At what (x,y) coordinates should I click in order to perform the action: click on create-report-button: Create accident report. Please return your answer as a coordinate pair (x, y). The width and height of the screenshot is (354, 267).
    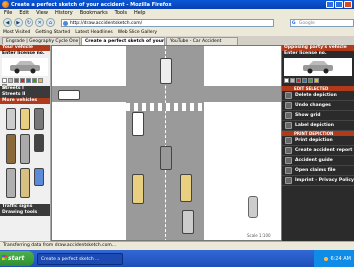
    Looking at the image, I should click on (318, 151).